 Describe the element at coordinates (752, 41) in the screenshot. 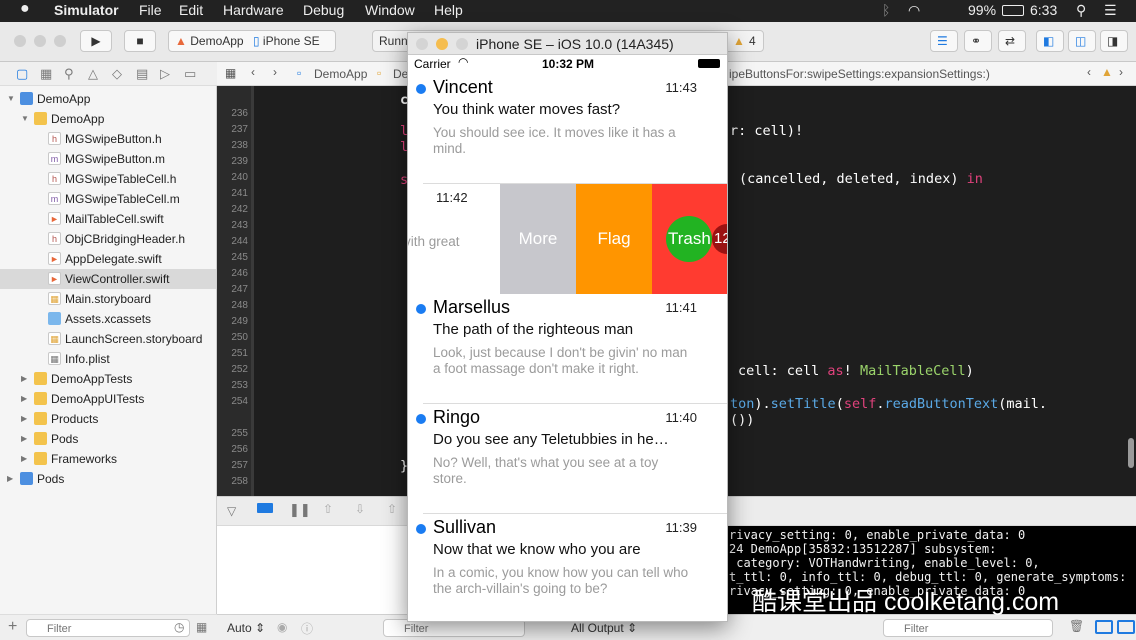

I see `warning-count: 4` at that location.